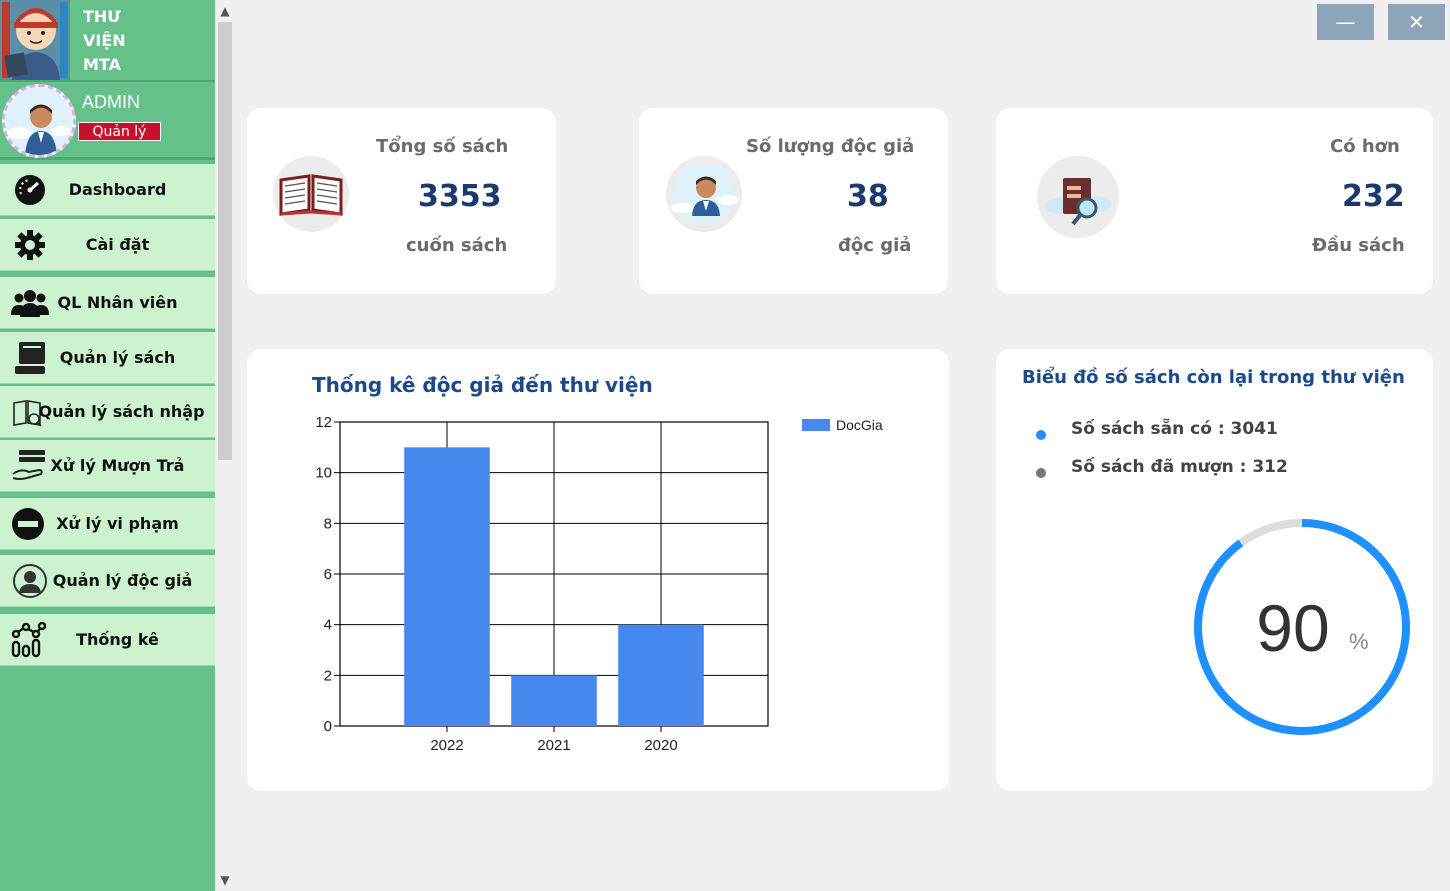  What do you see at coordinates (1359, 641) in the screenshot?
I see `gauge-unit: %` at bounding box center [1359, 641].